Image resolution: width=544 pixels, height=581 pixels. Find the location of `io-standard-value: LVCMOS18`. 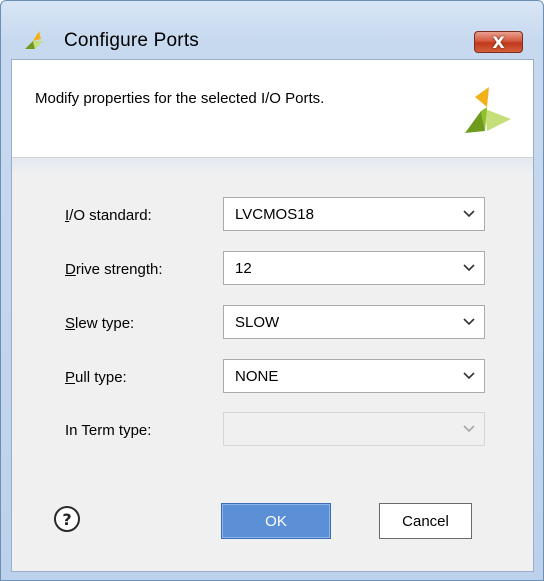

io-standard-value: LVCMOS18 is located at coordinates (274, 214).